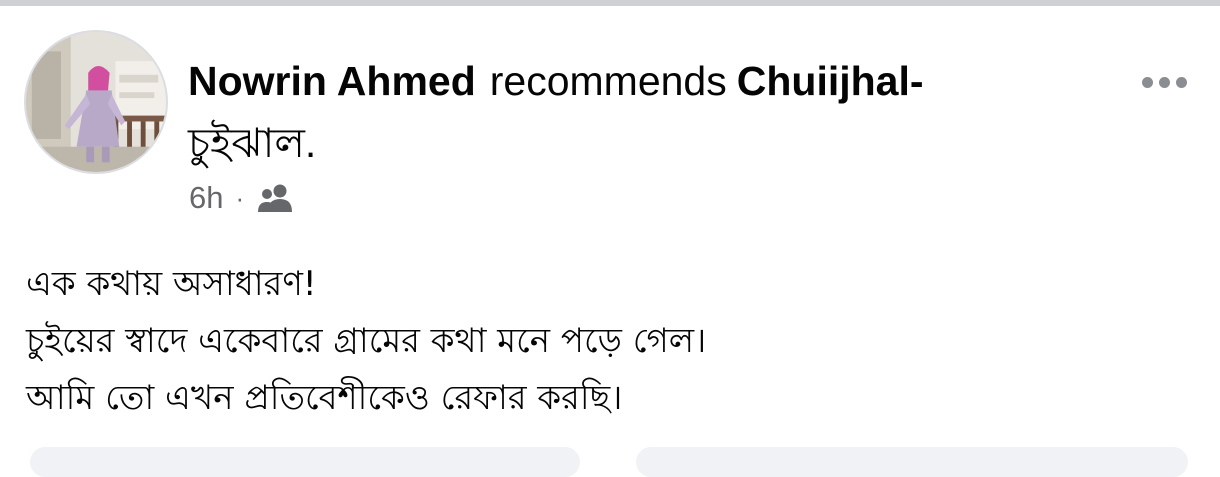 This screenshot has height=477, width=1220. I want to click on post-body-line: আমি তো এখন প্রতিবেশীকেও রেফার করছি।, so click(324, 398).